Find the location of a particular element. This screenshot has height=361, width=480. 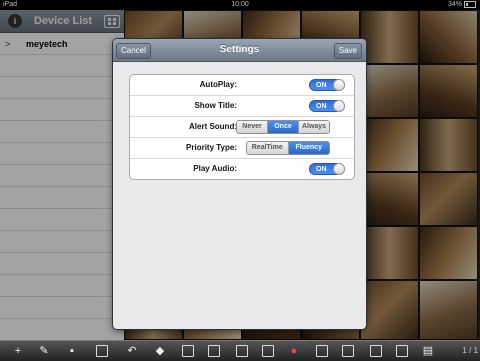

folder-icon is located at coordinates (376, 351).